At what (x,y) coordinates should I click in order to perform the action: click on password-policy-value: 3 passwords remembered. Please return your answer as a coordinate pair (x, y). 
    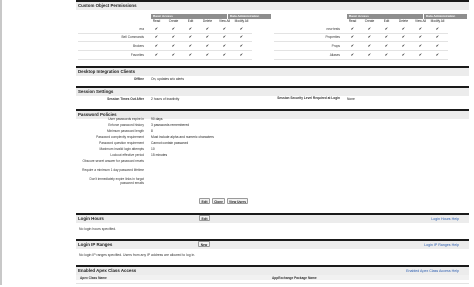
    Looking at the image, I should click on (170, 125).